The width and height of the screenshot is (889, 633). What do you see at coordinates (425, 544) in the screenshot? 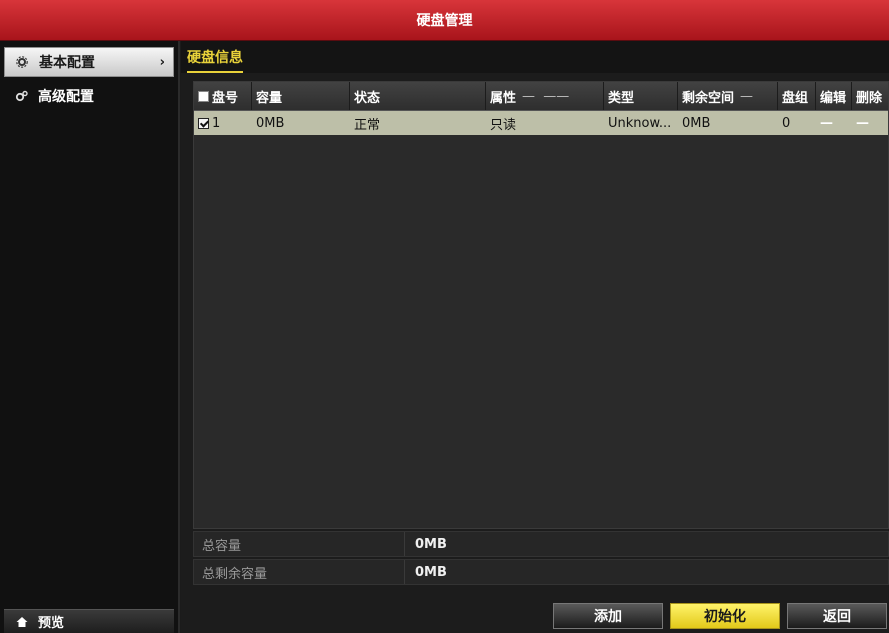
I see `total-capacity-value: 0MB` at bounding box center [425, 544].